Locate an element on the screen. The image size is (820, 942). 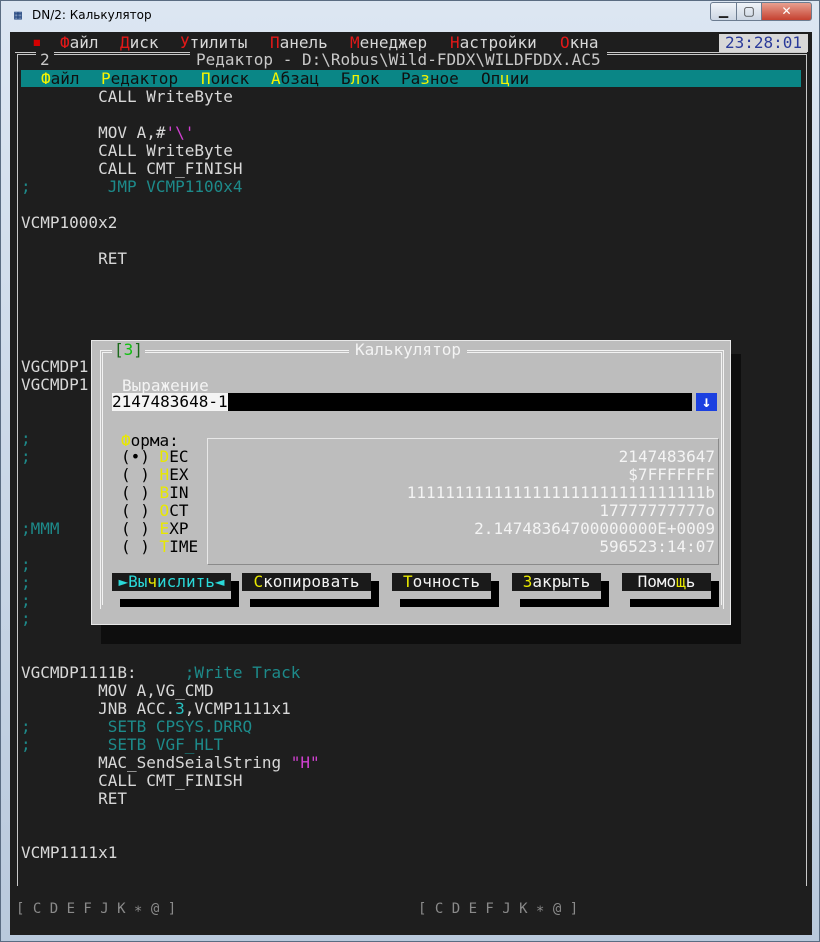
code-line: ;MMM is located at coordinates (40, 529).